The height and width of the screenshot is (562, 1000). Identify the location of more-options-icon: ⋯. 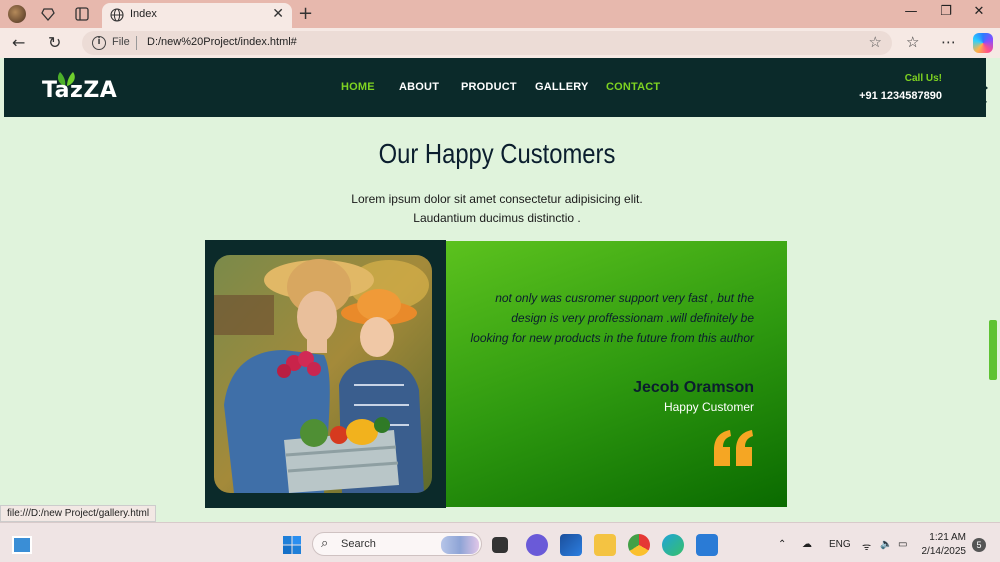
(948, 42).